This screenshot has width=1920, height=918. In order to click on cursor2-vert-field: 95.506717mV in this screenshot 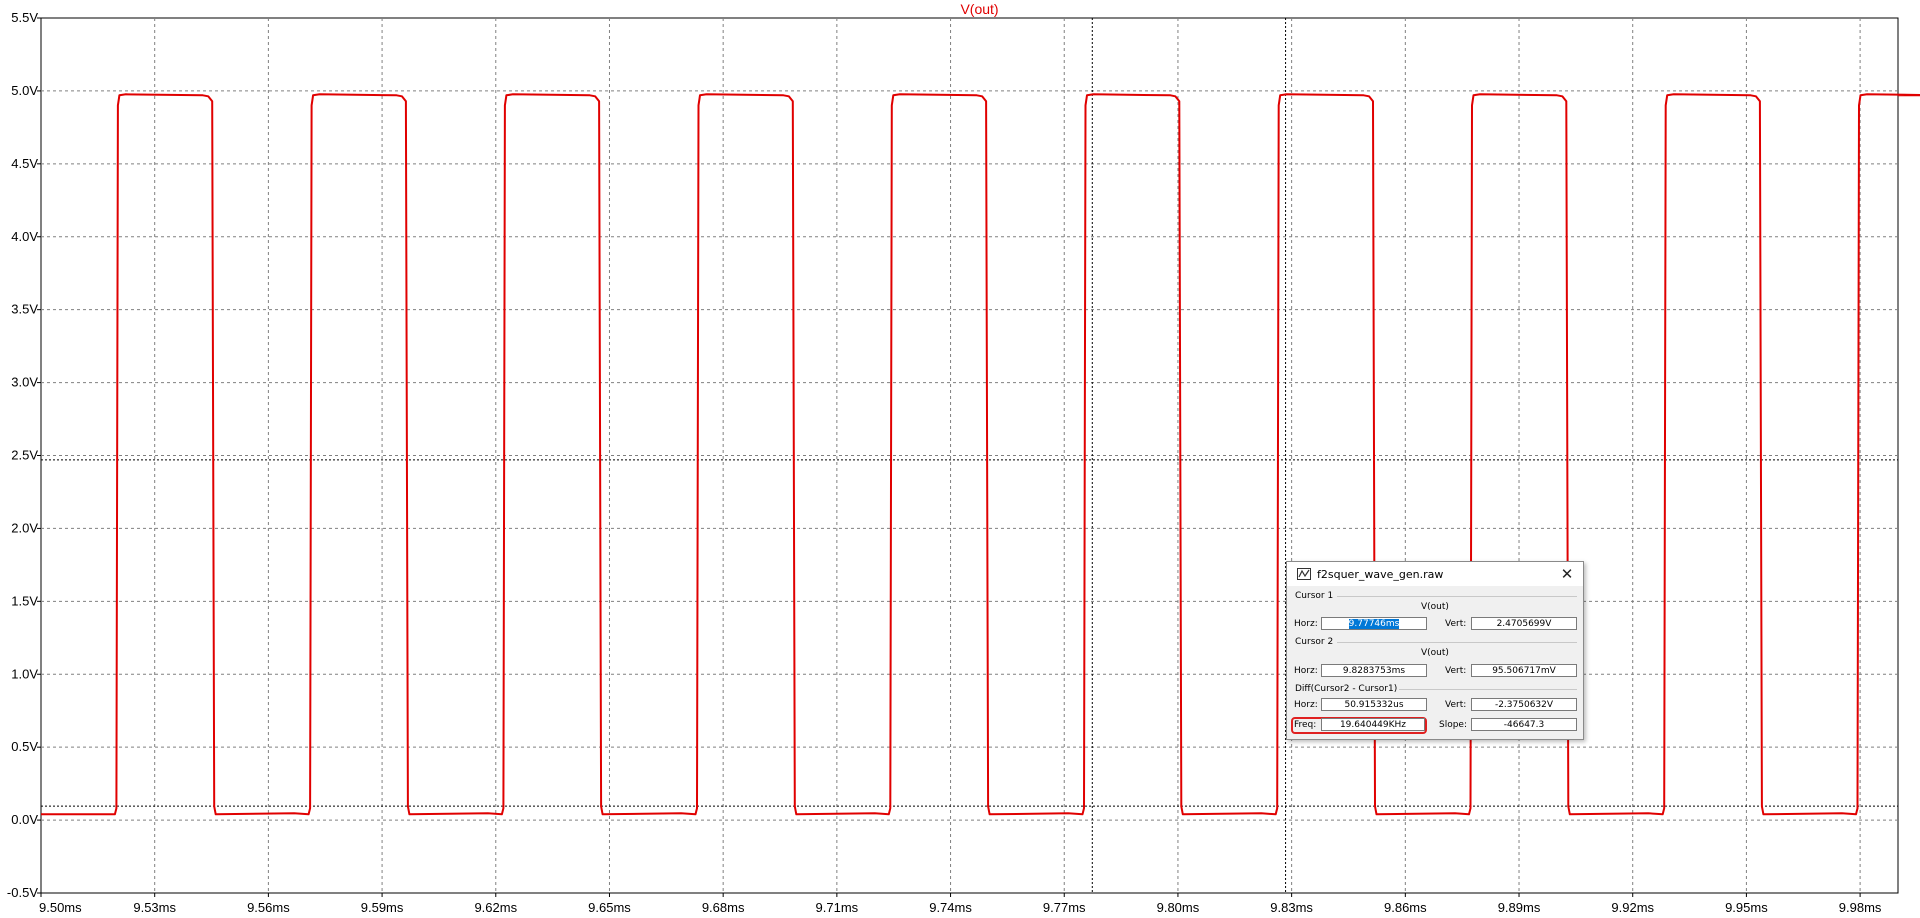, I will do `click(1524, 670)`.